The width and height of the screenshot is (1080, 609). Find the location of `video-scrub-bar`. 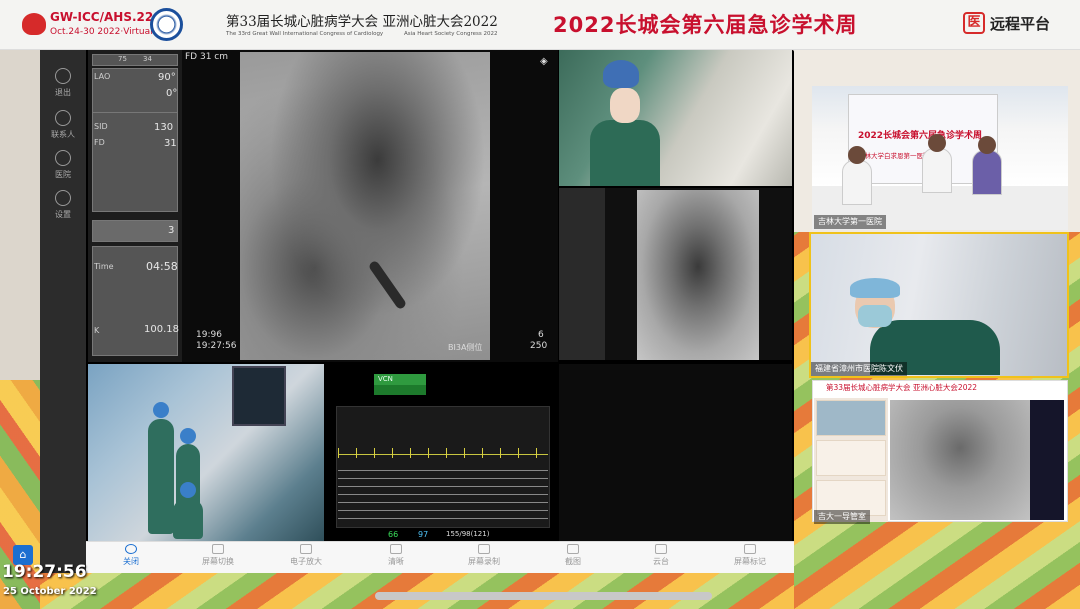

video-scrub-bar is located at coordinates (543, 596).